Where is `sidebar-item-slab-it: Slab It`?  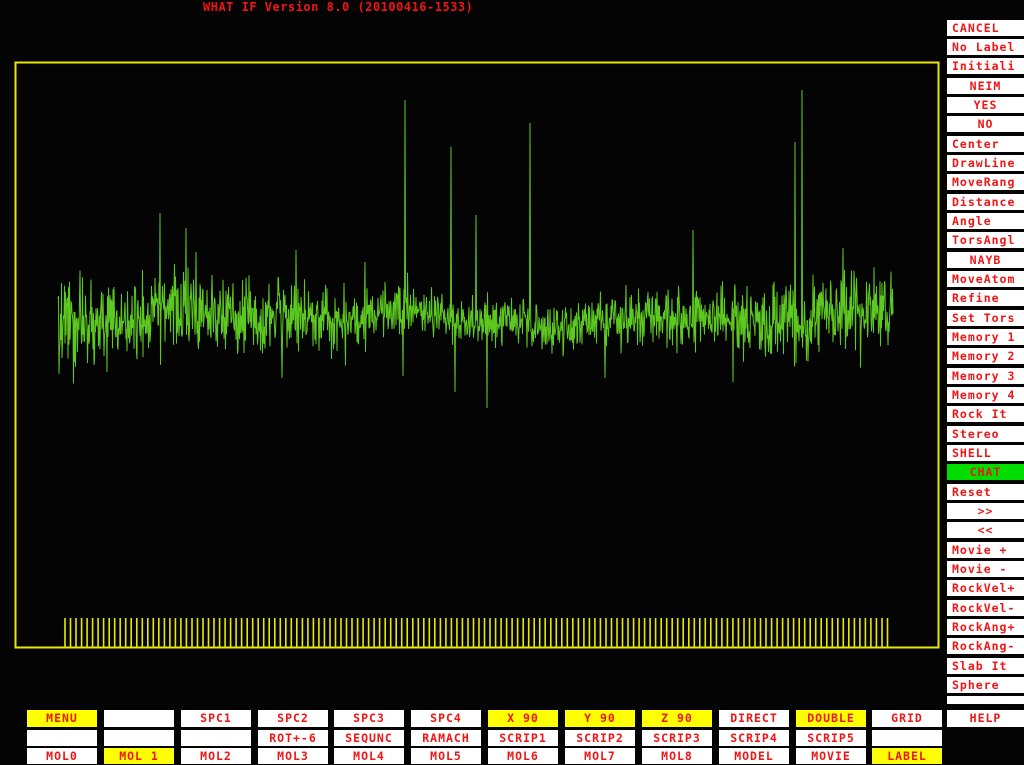 sidebar-item-slab-it: Slab It is located at coordinates (985, 666).